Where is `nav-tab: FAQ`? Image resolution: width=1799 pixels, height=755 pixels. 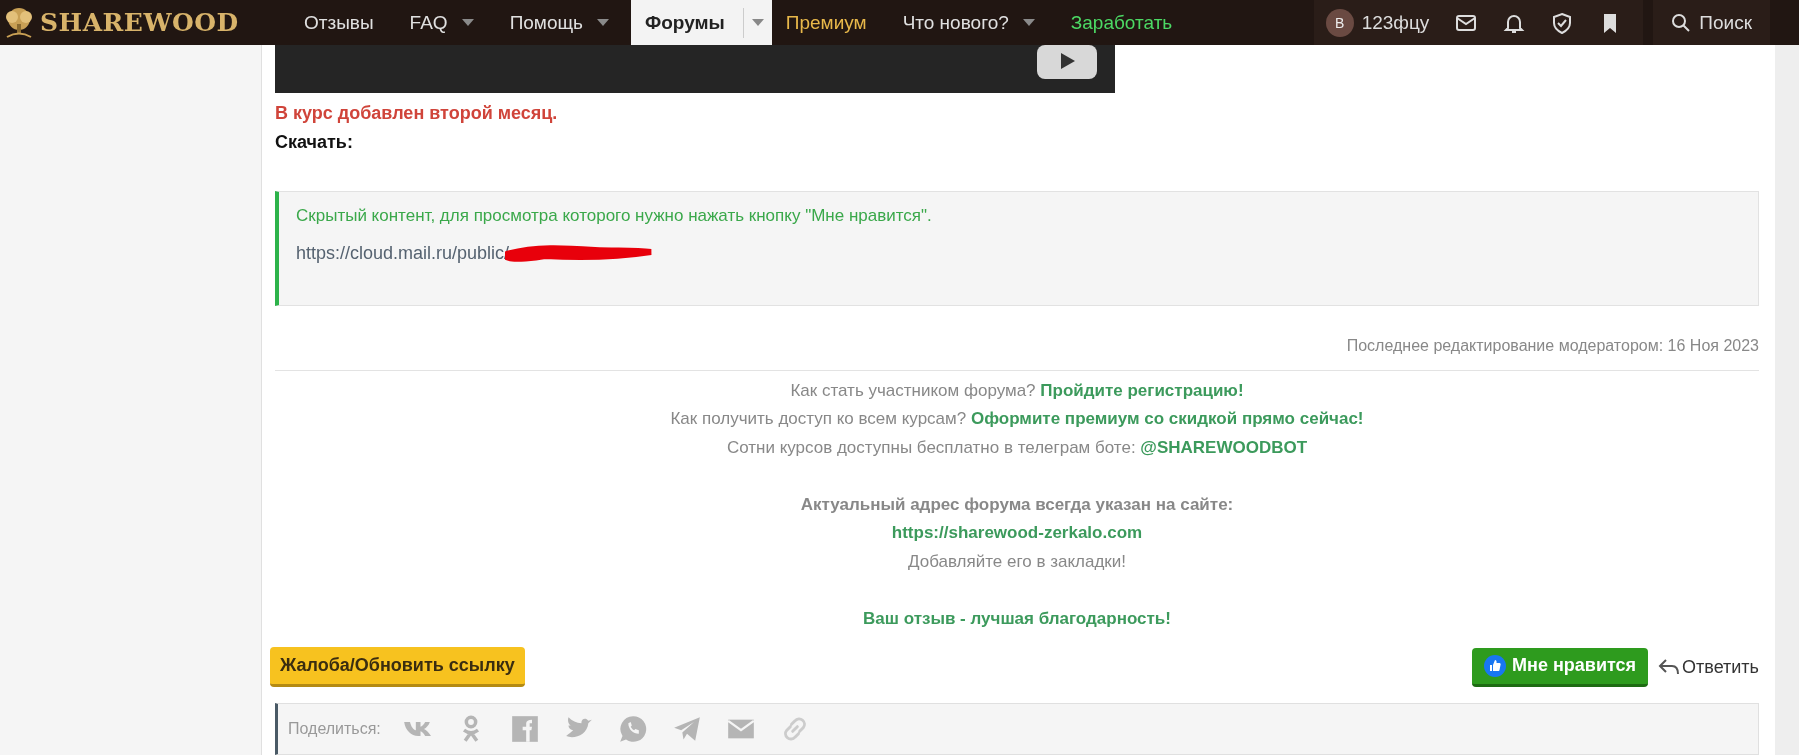
nav-tab: FAQ is located at coordinates (445, 22).